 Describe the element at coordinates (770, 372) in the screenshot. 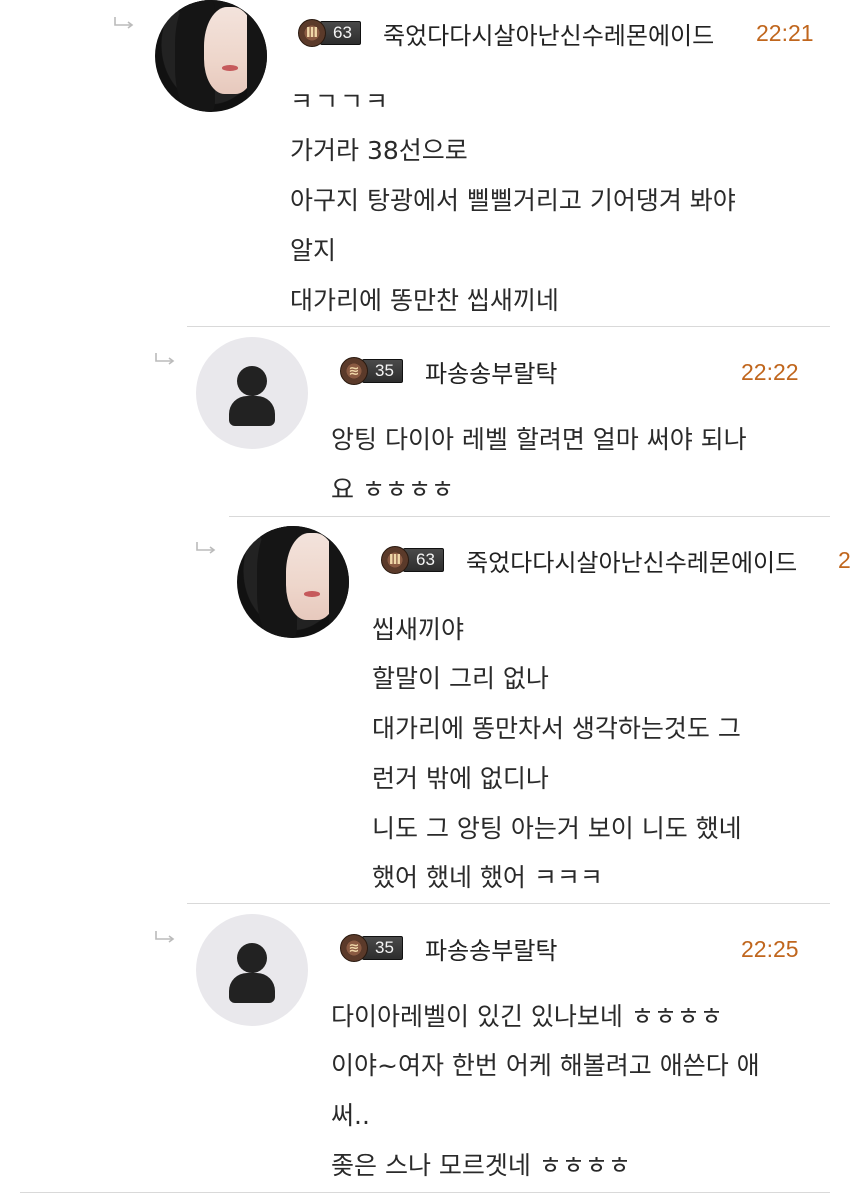

I see `comment-time: 22:22` at that location.